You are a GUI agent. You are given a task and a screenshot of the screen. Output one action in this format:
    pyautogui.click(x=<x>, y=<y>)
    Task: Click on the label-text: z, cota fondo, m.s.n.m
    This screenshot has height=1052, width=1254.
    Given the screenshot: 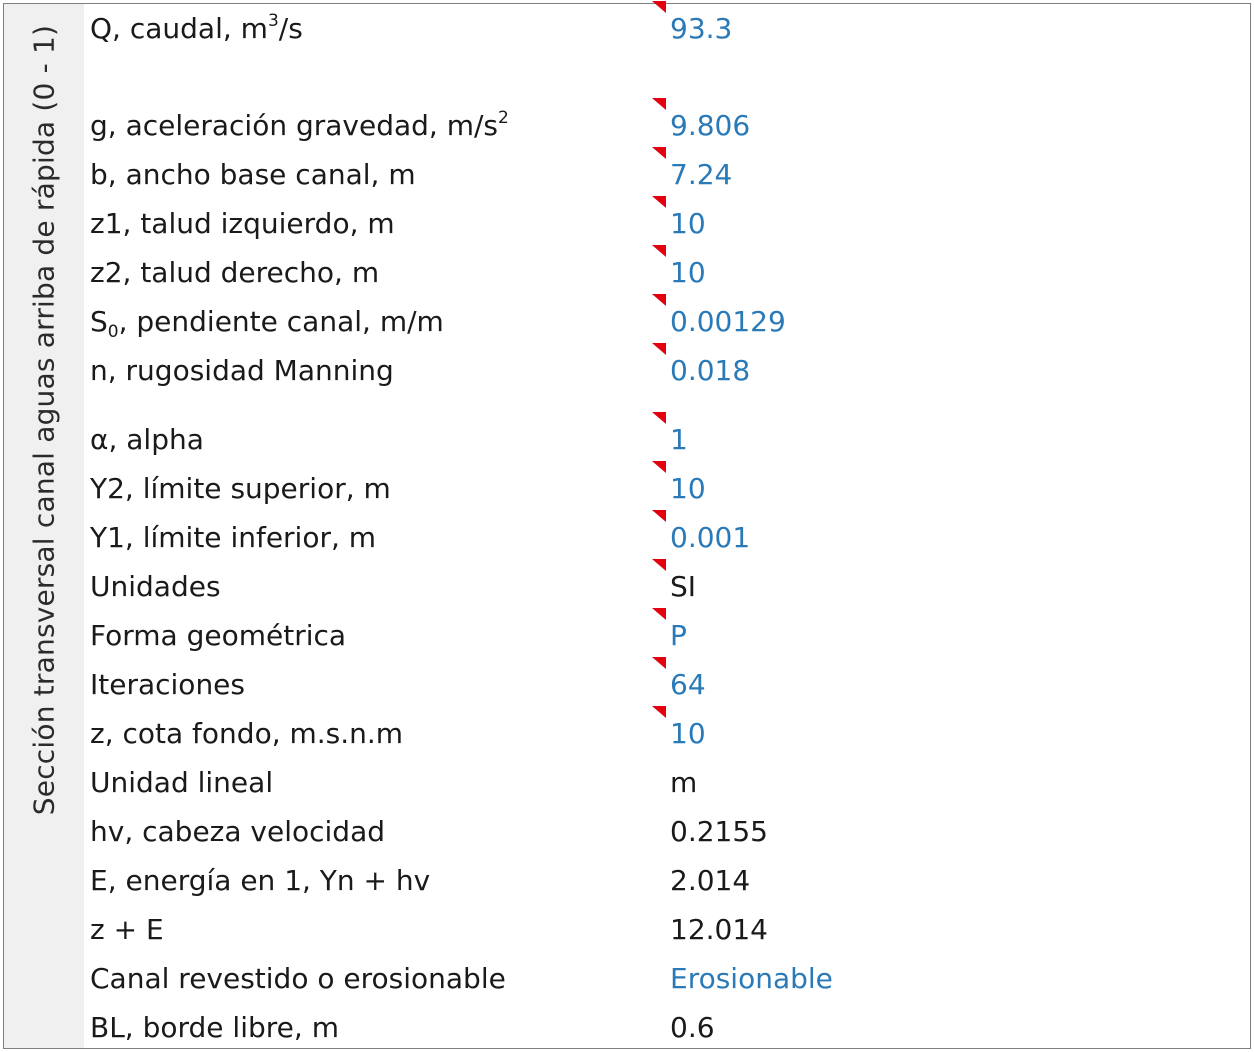 What is the action you would take?
    pyautogui.click(x=247, y=733)
    